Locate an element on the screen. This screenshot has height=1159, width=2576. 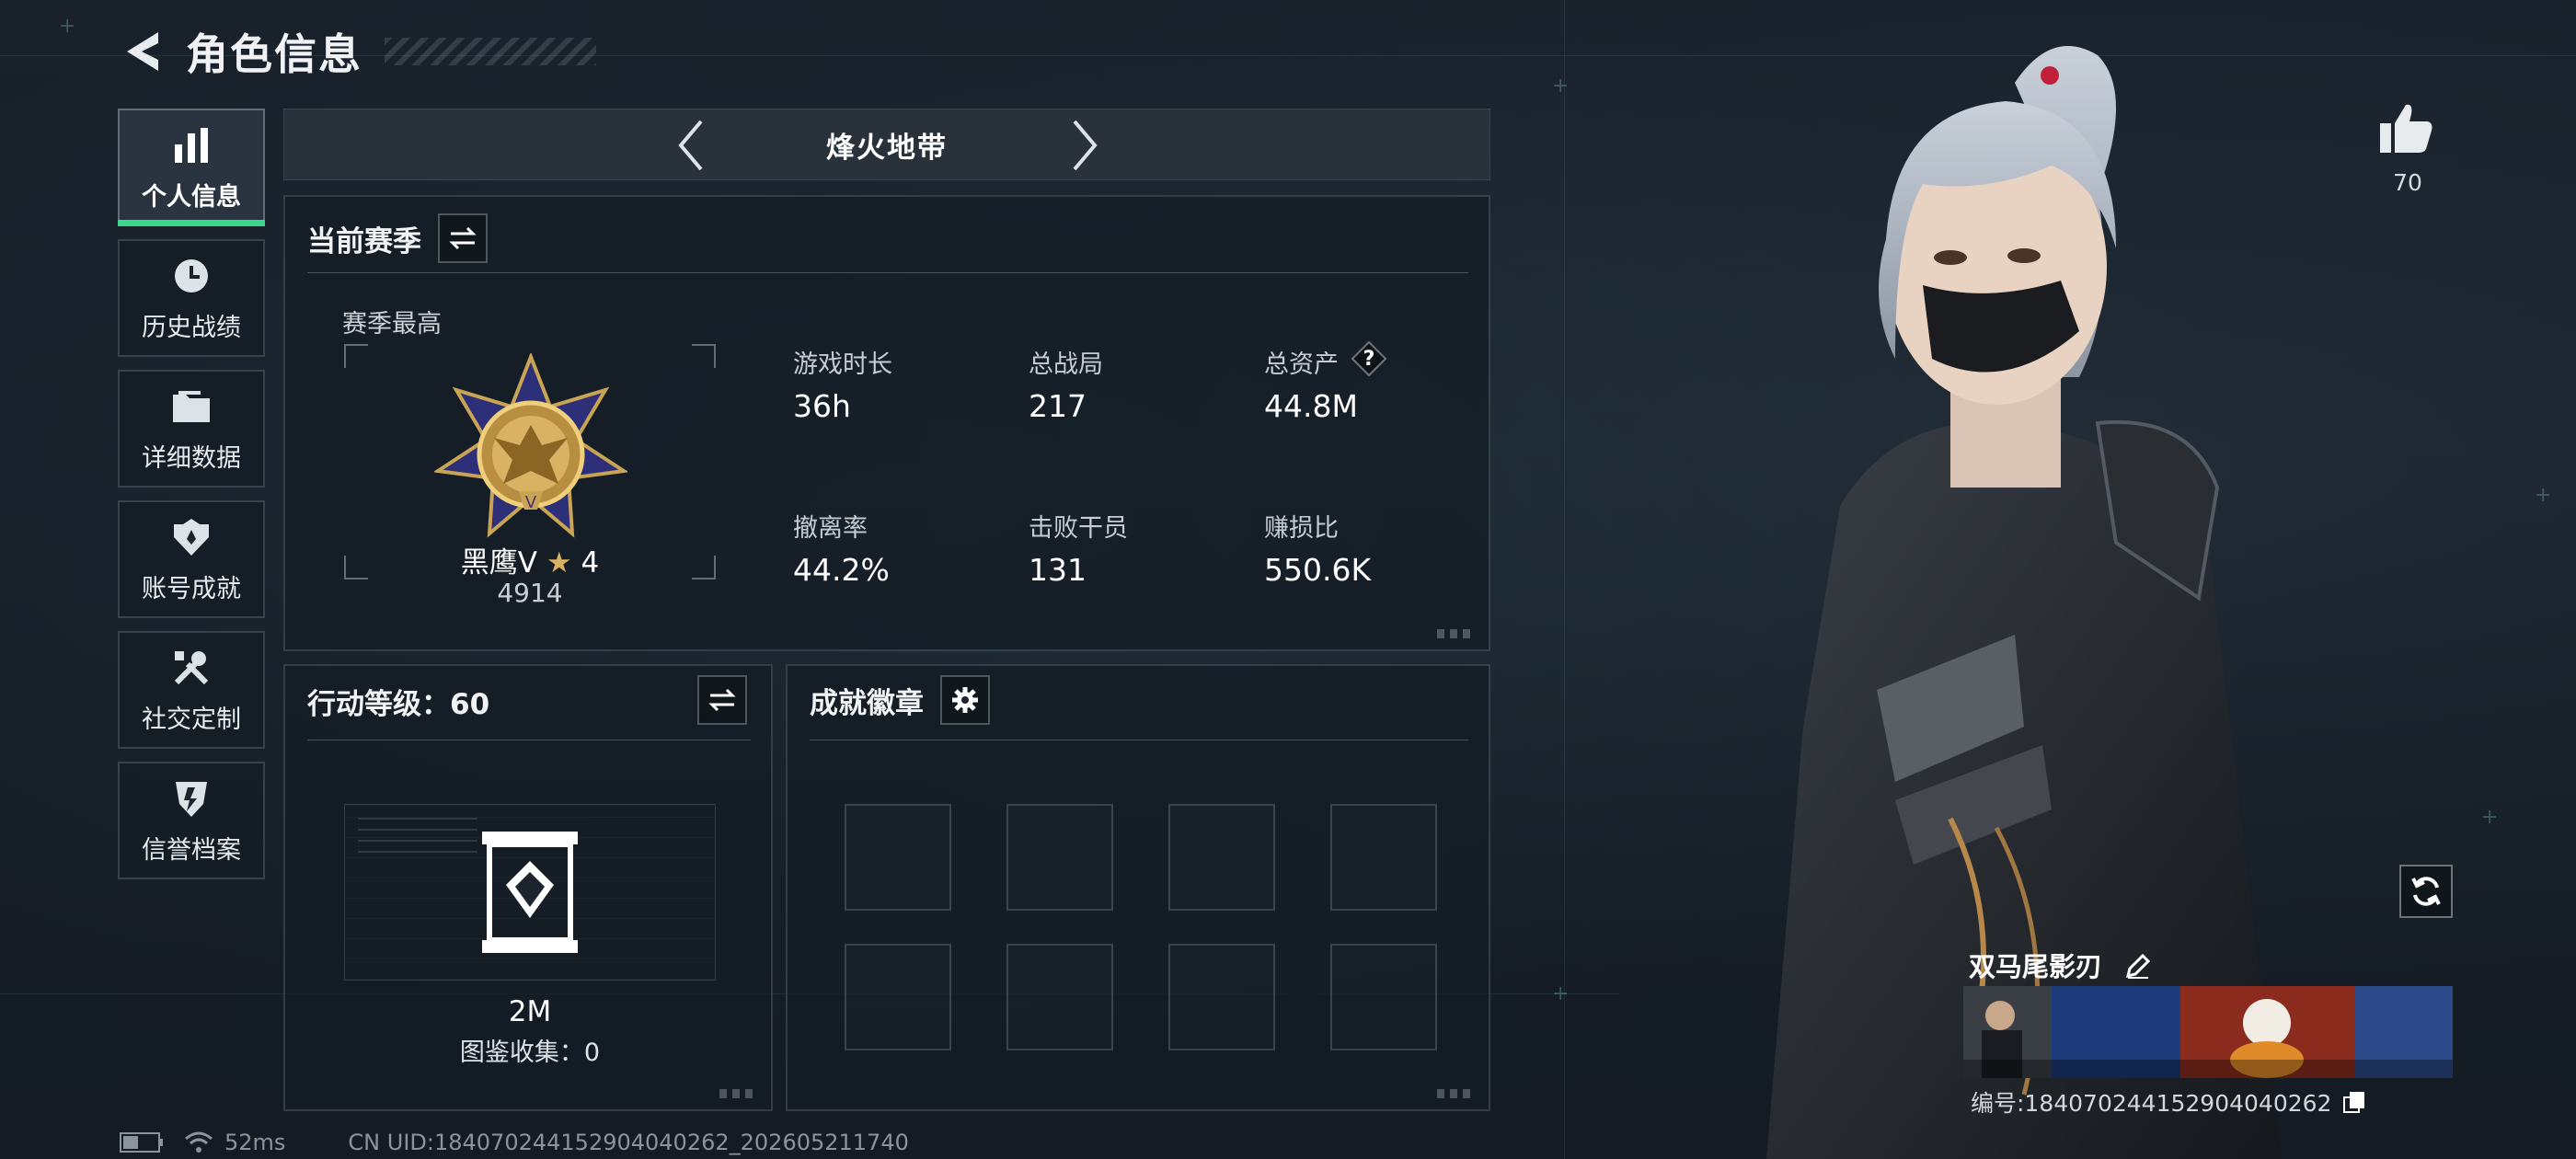
gear-icon is located at coordinates (965, 700).